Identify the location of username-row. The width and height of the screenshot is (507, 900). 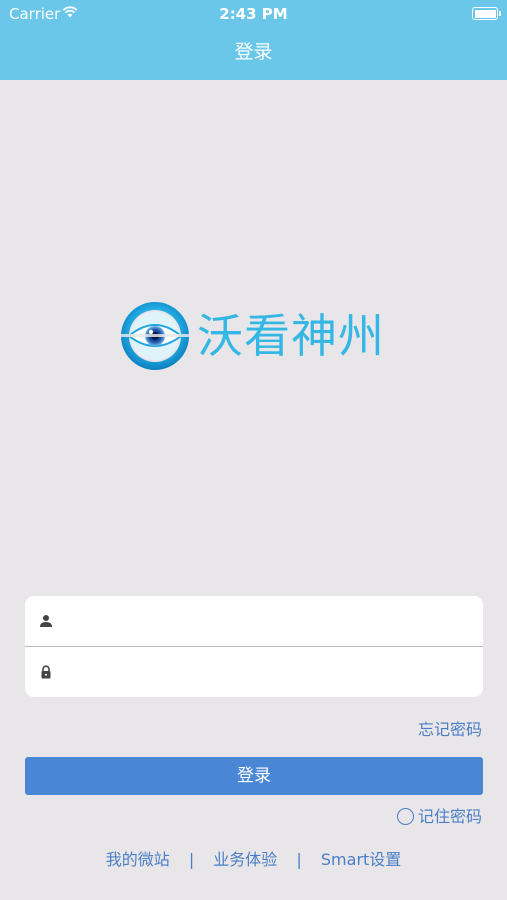
(254, 621).